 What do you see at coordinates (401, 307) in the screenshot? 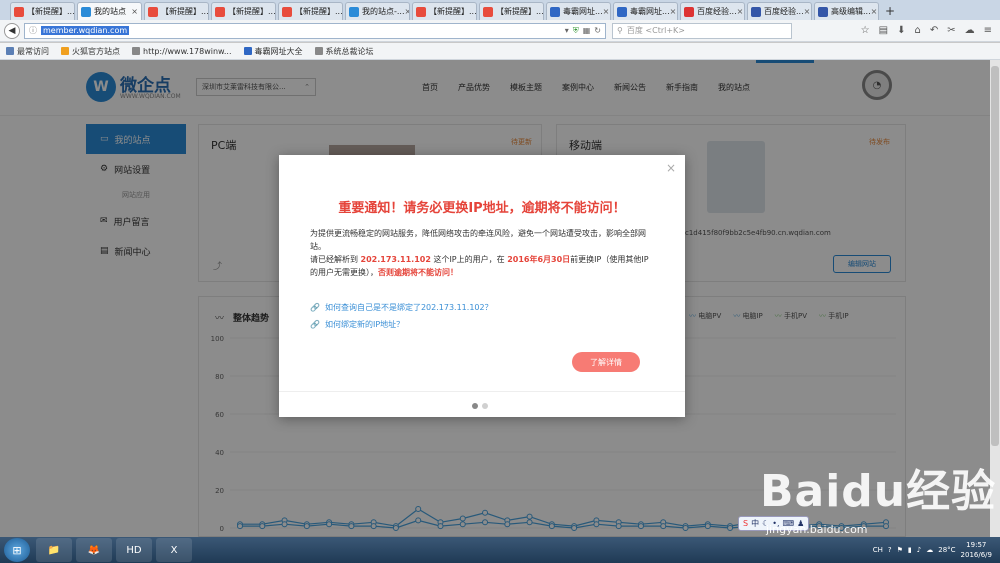
I see `help-link-check-ip: 🔗 如何查询自己是不是绑定了202.173.11.102？` at bounding box center [401, 307].